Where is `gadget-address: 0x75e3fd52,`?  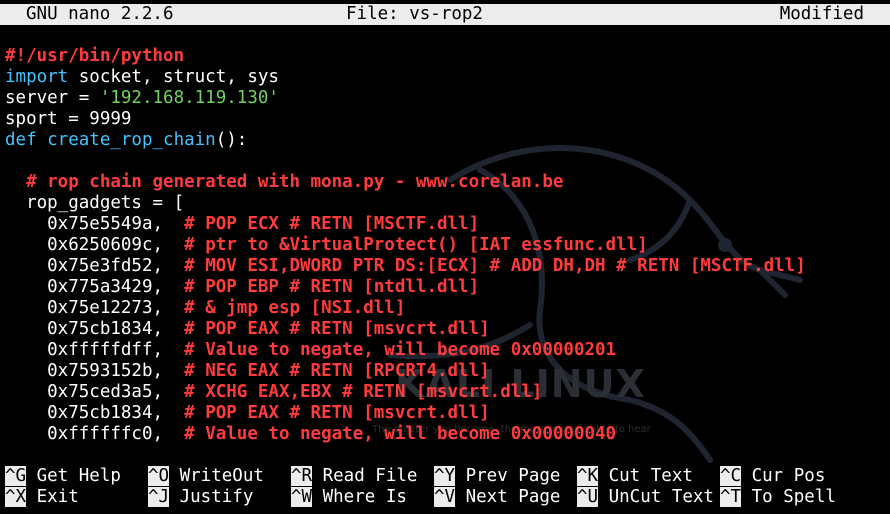 gadget-address: 0x75e3fd52, is located at coordinates (95, 266).